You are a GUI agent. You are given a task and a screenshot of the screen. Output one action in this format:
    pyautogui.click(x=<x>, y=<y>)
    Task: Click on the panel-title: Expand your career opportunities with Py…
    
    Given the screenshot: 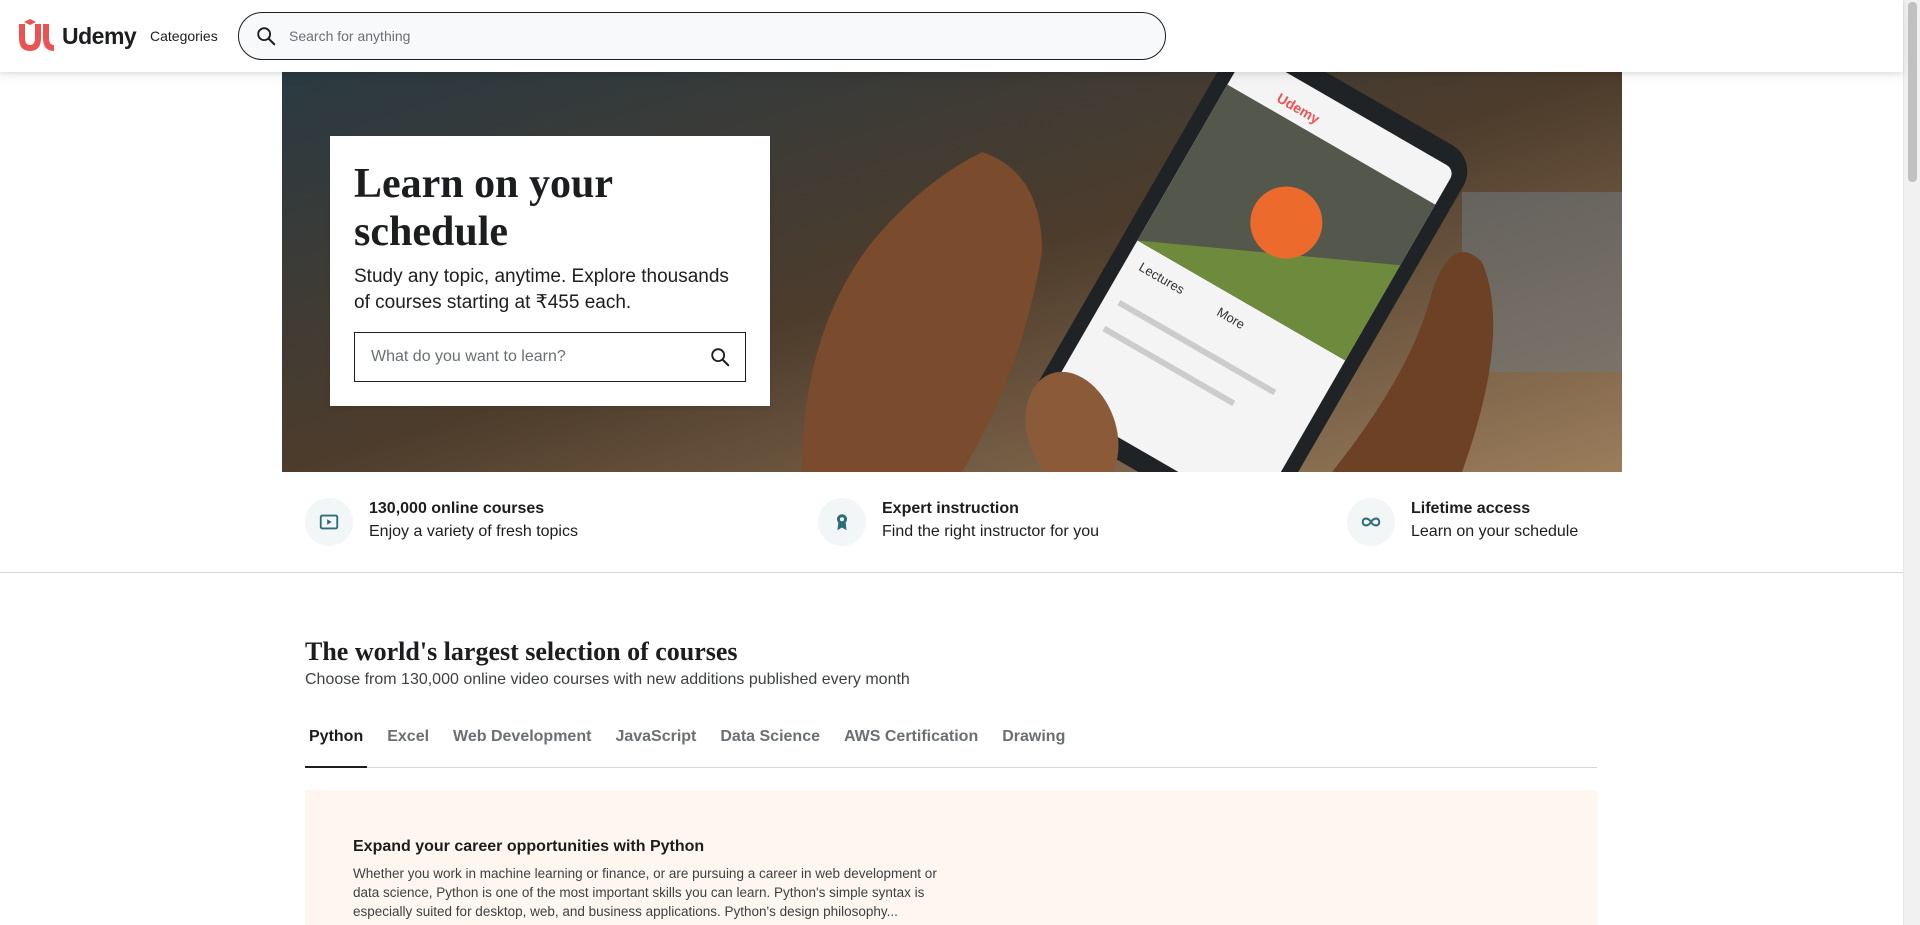 What is the action you would take?
    pyautogui.click(x=529, y=846)
    